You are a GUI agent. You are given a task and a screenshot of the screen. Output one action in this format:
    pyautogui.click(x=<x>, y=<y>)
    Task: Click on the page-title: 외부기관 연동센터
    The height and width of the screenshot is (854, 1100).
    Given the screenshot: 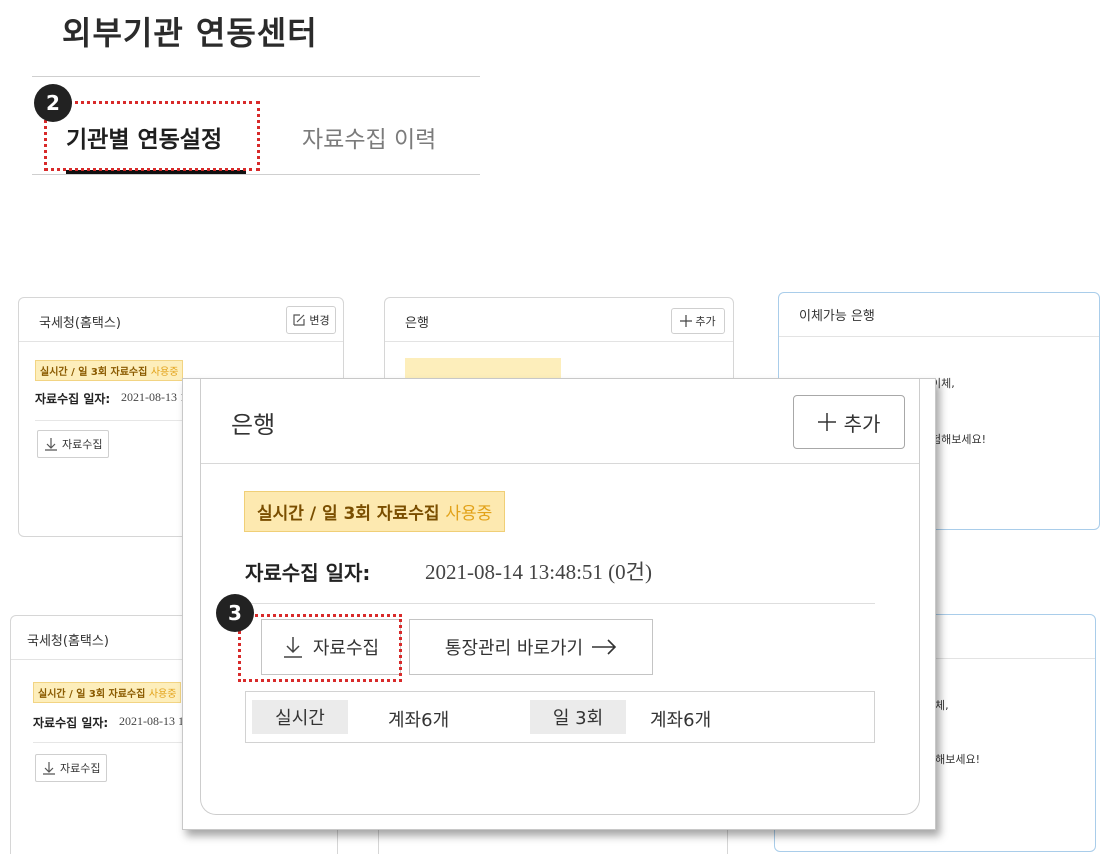 What is the action you would take?
    pyautogui.click(x=190, y=33)
    